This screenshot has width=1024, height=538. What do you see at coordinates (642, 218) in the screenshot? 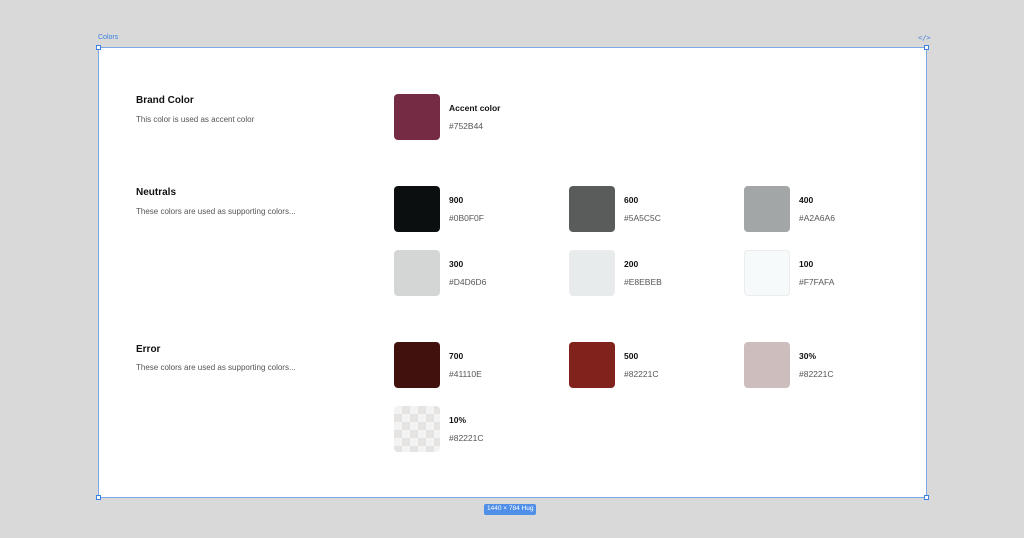
I see `swatch-hex: #5A5C5C` at bounding box center [642, 218].